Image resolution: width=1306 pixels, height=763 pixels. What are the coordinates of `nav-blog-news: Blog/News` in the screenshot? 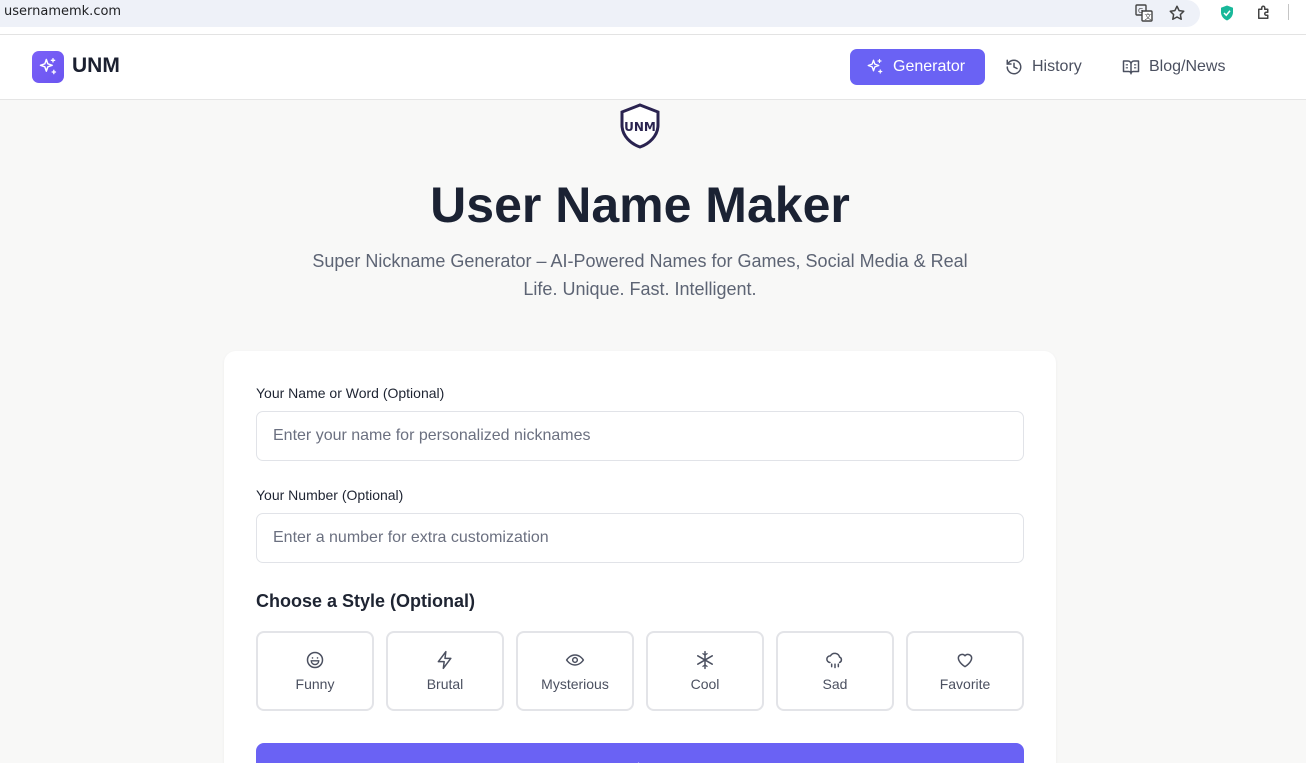 It's located at (1173, 67).